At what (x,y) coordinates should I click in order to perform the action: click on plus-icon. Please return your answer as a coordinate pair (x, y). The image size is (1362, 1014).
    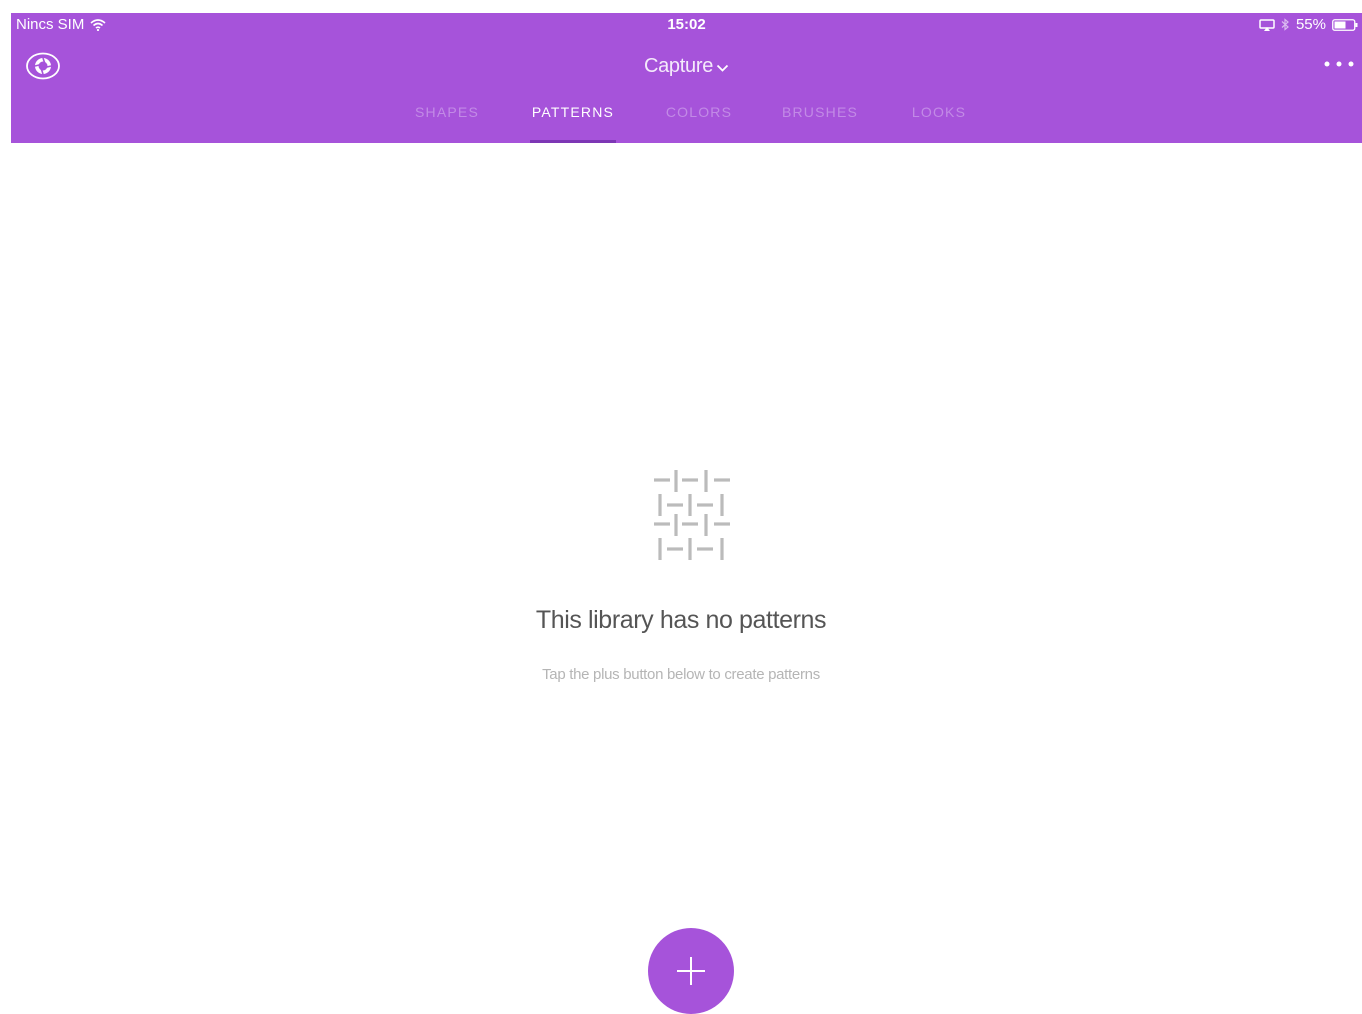
    Looking at the image, I should click on (691, 971).